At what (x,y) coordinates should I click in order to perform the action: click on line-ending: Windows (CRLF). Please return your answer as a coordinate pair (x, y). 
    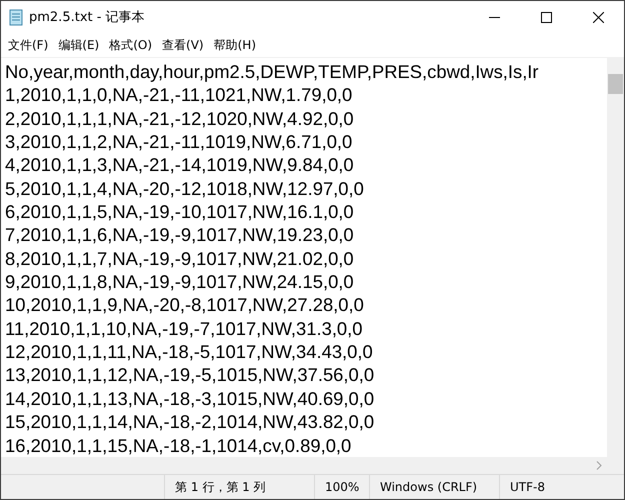
    Looking at the image, I should click on (434, 487).